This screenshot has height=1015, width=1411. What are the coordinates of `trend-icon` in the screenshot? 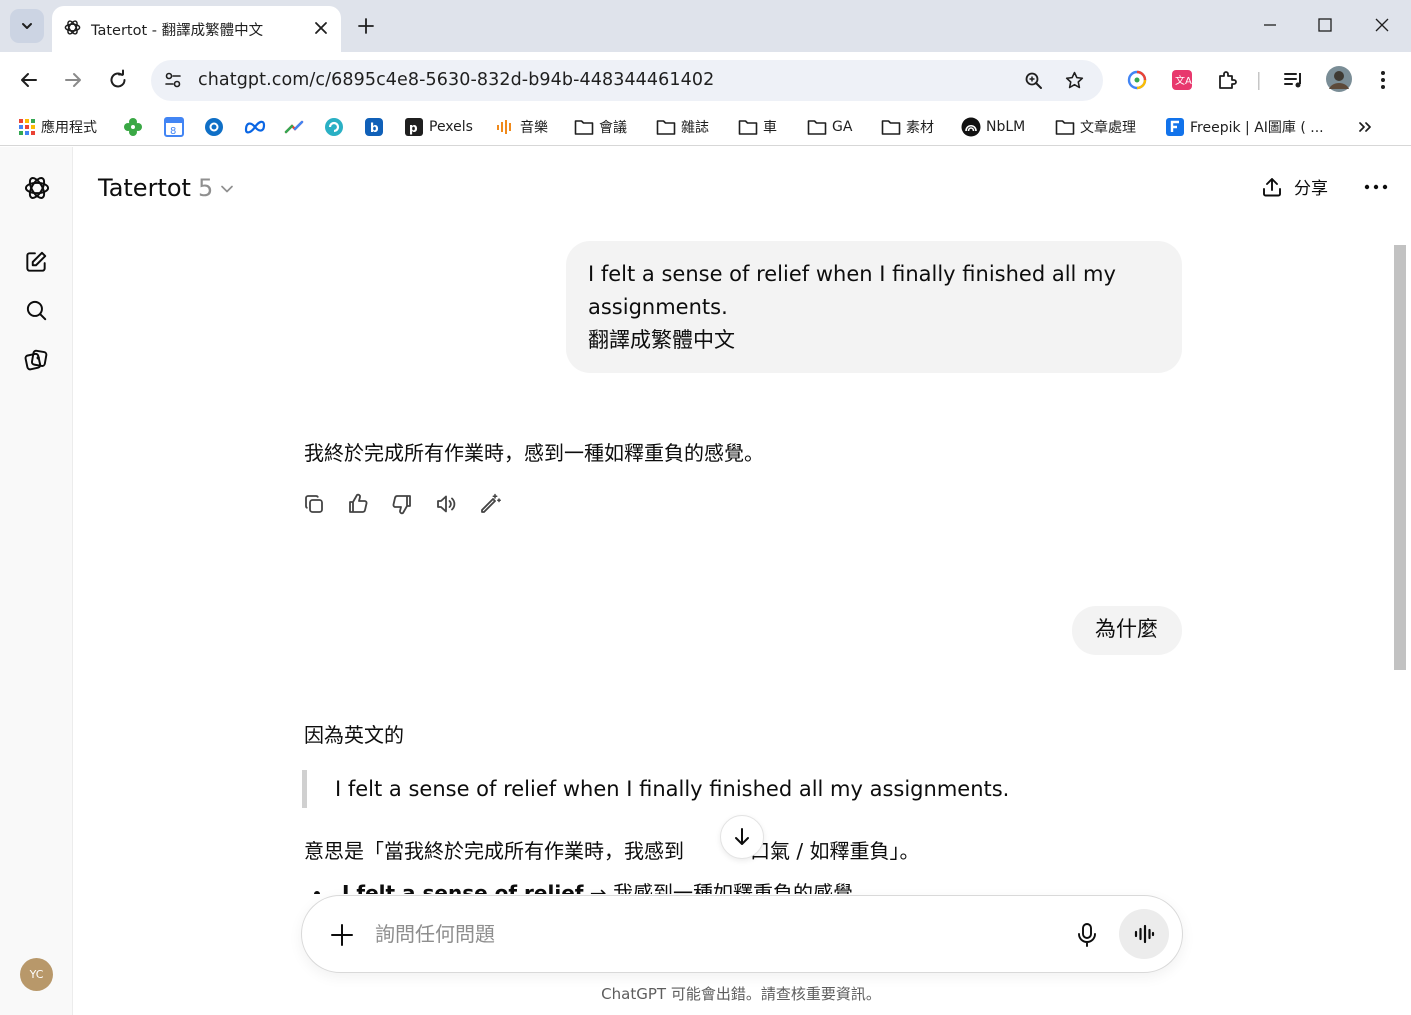 It's located at (294, 127).